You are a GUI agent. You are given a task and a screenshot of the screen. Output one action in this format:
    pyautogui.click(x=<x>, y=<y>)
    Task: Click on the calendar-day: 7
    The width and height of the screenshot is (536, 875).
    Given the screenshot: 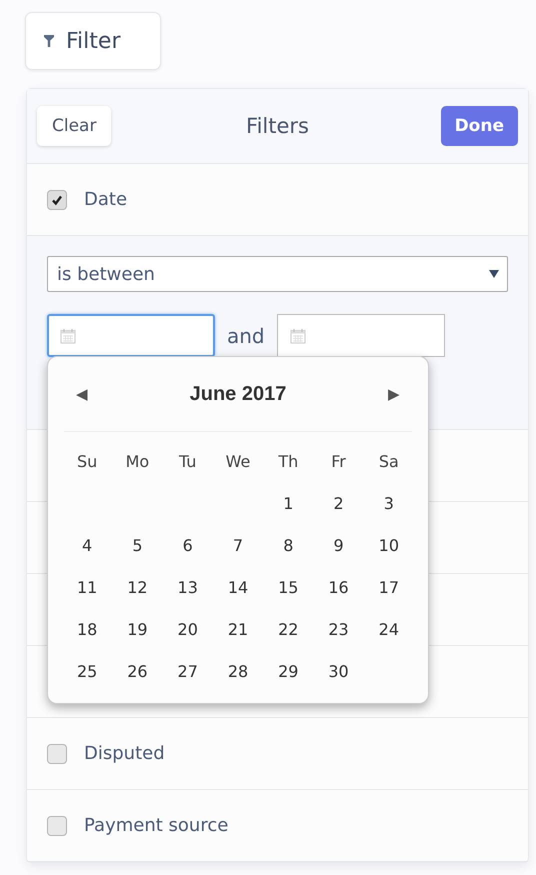 What is the action you would take?
    pyautogui.click(x=238, y=545)
    